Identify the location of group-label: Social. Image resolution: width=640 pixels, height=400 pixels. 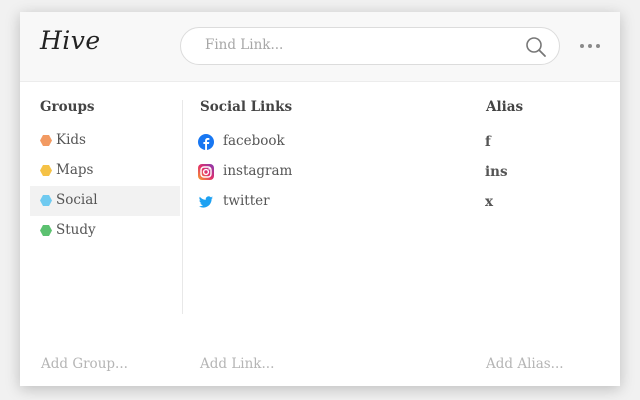
(77, 200).